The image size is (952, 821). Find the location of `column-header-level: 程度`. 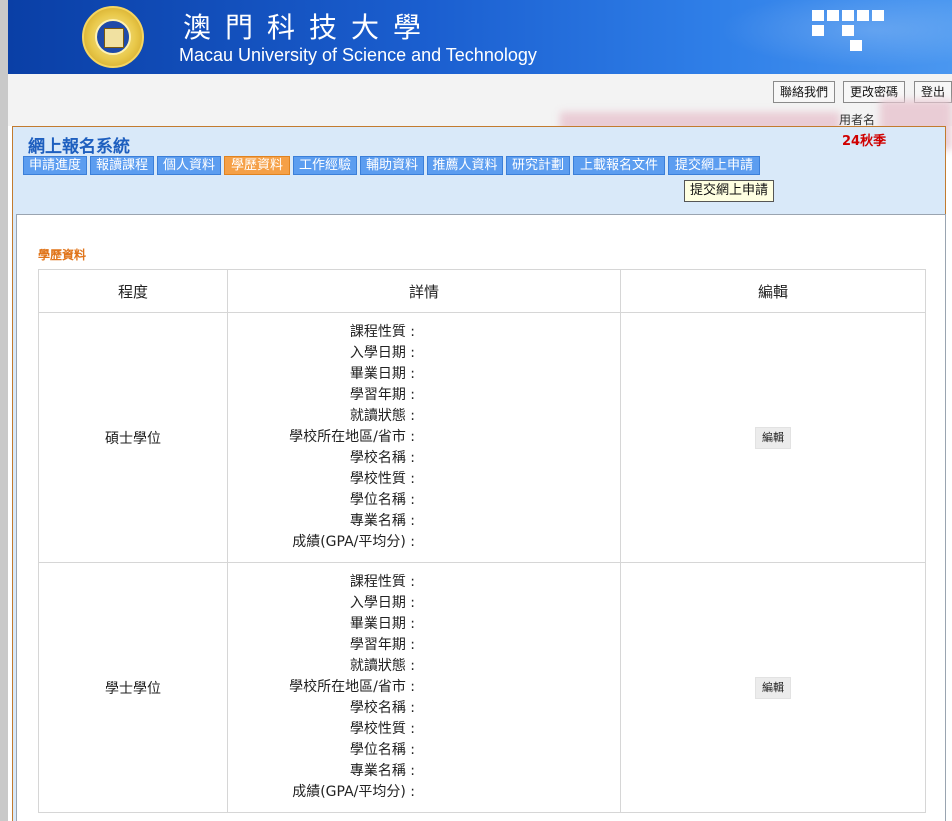

column-header-level: 程度 is located at coordinates (133, 291).